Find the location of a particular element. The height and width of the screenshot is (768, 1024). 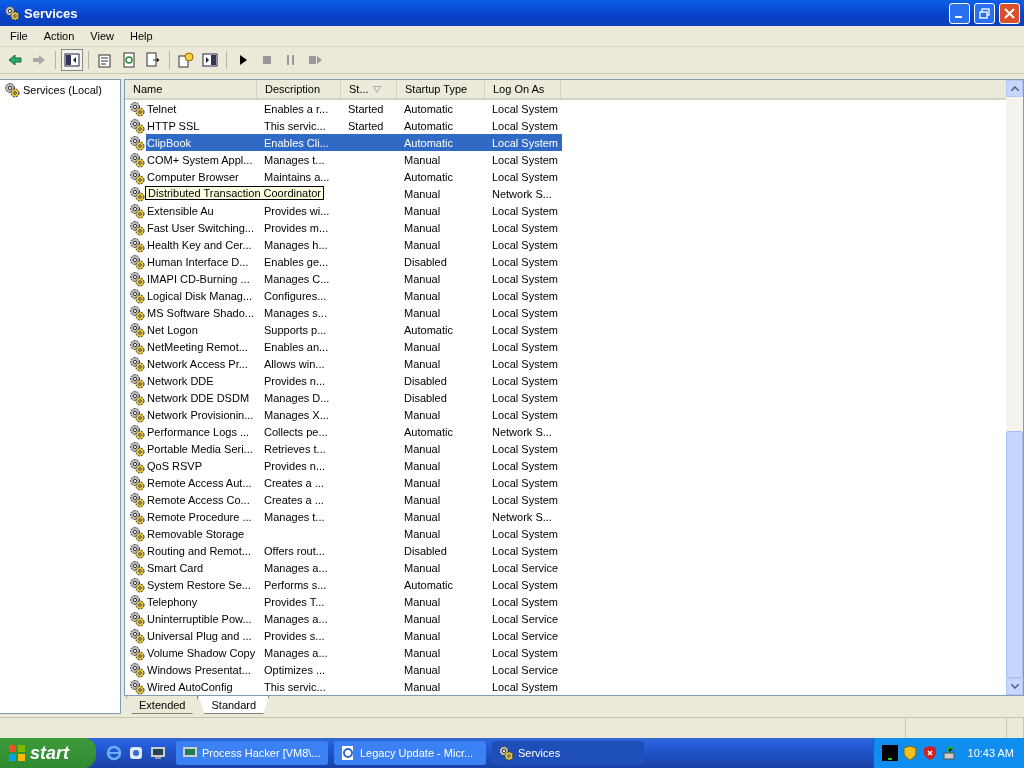

close-button is located at coordinates (1009, 13).